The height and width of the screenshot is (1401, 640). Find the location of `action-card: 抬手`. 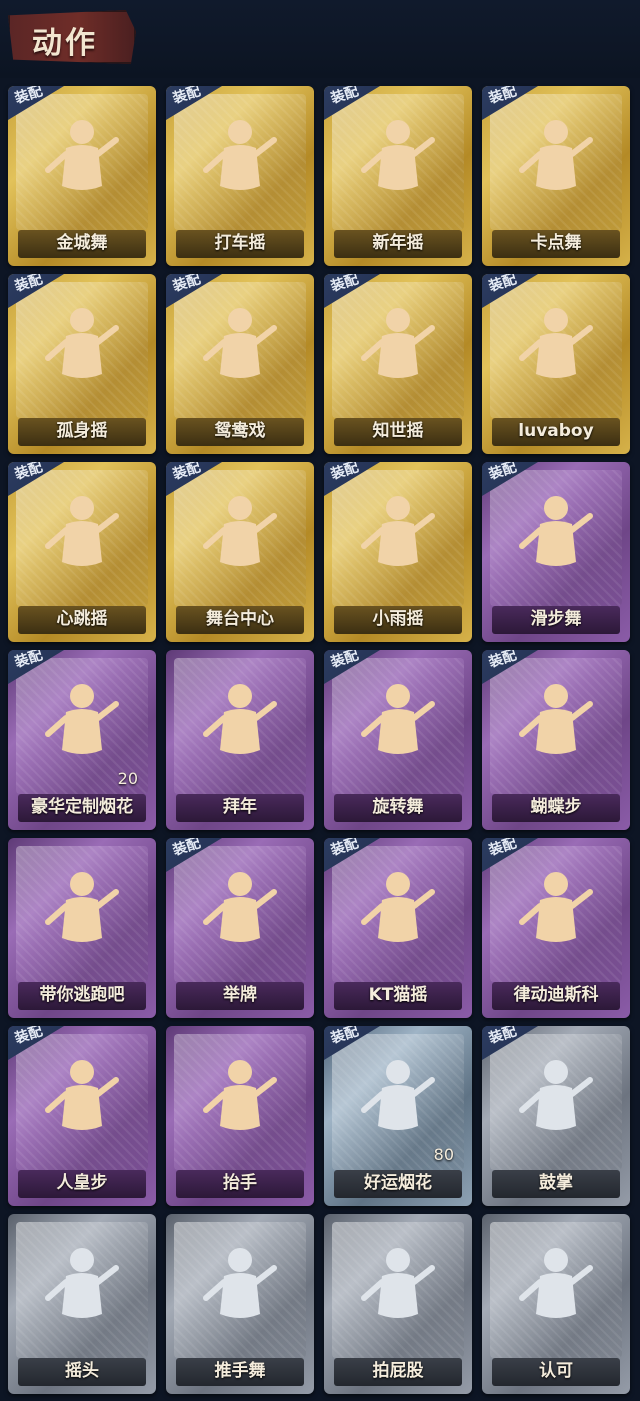

action-card: 抬手 is located at coordinates (240, 1116).